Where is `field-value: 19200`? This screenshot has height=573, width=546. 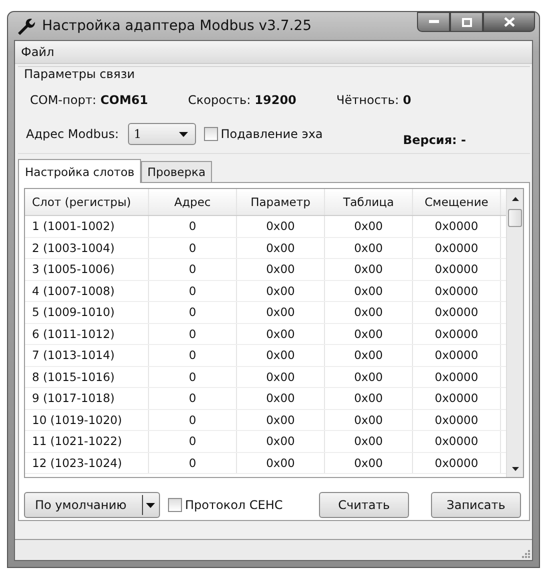 field-value: 19200 is located at coordinates (275, 100).